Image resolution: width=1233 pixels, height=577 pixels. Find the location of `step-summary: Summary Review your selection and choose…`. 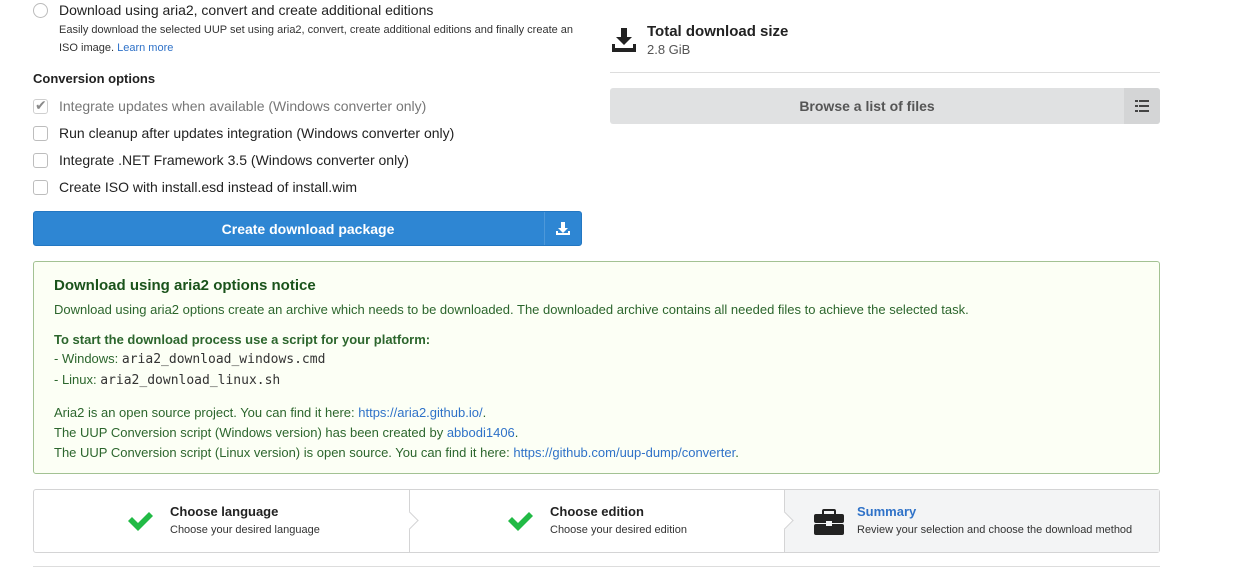

step-summary: Summary Review your selection and choose… is located at coordinates (972, 521).